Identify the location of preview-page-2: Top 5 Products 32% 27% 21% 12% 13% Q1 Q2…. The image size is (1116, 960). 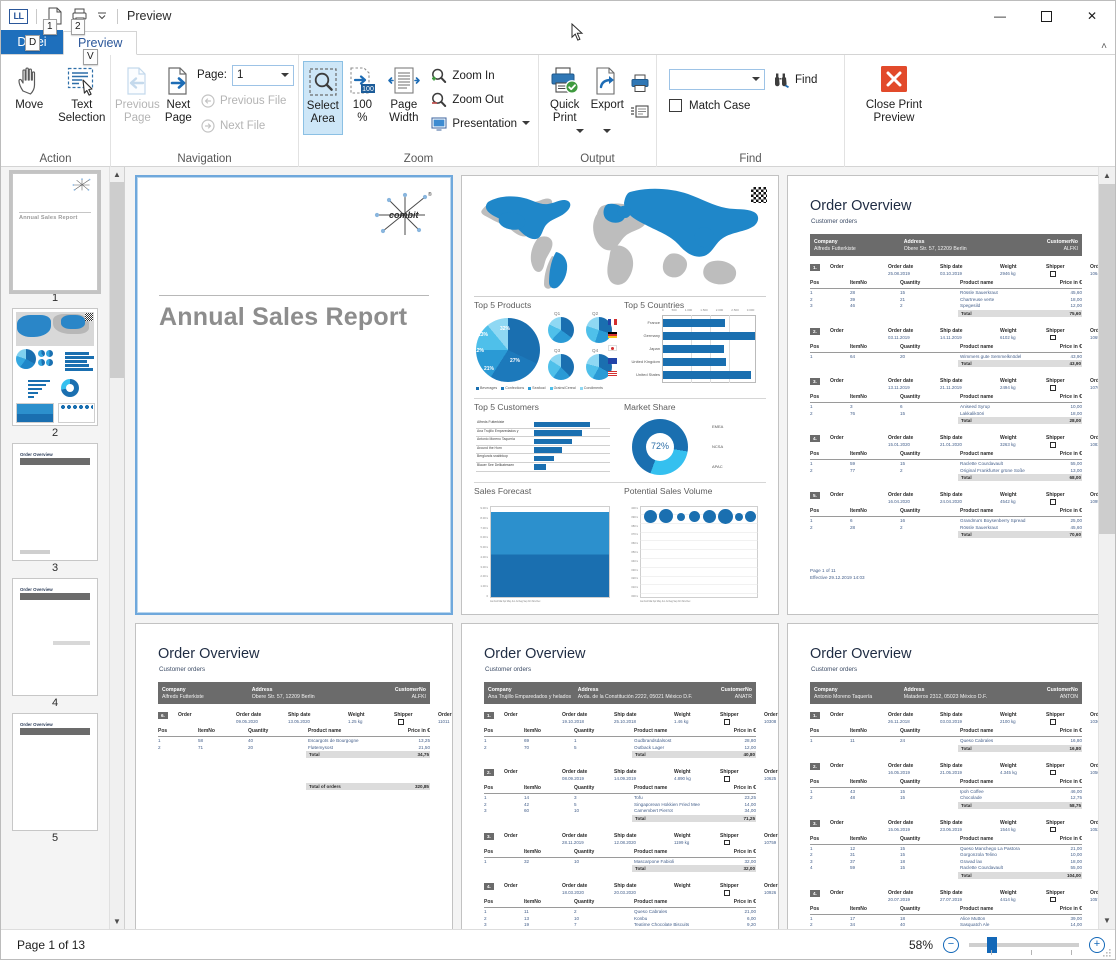
(620, 395).